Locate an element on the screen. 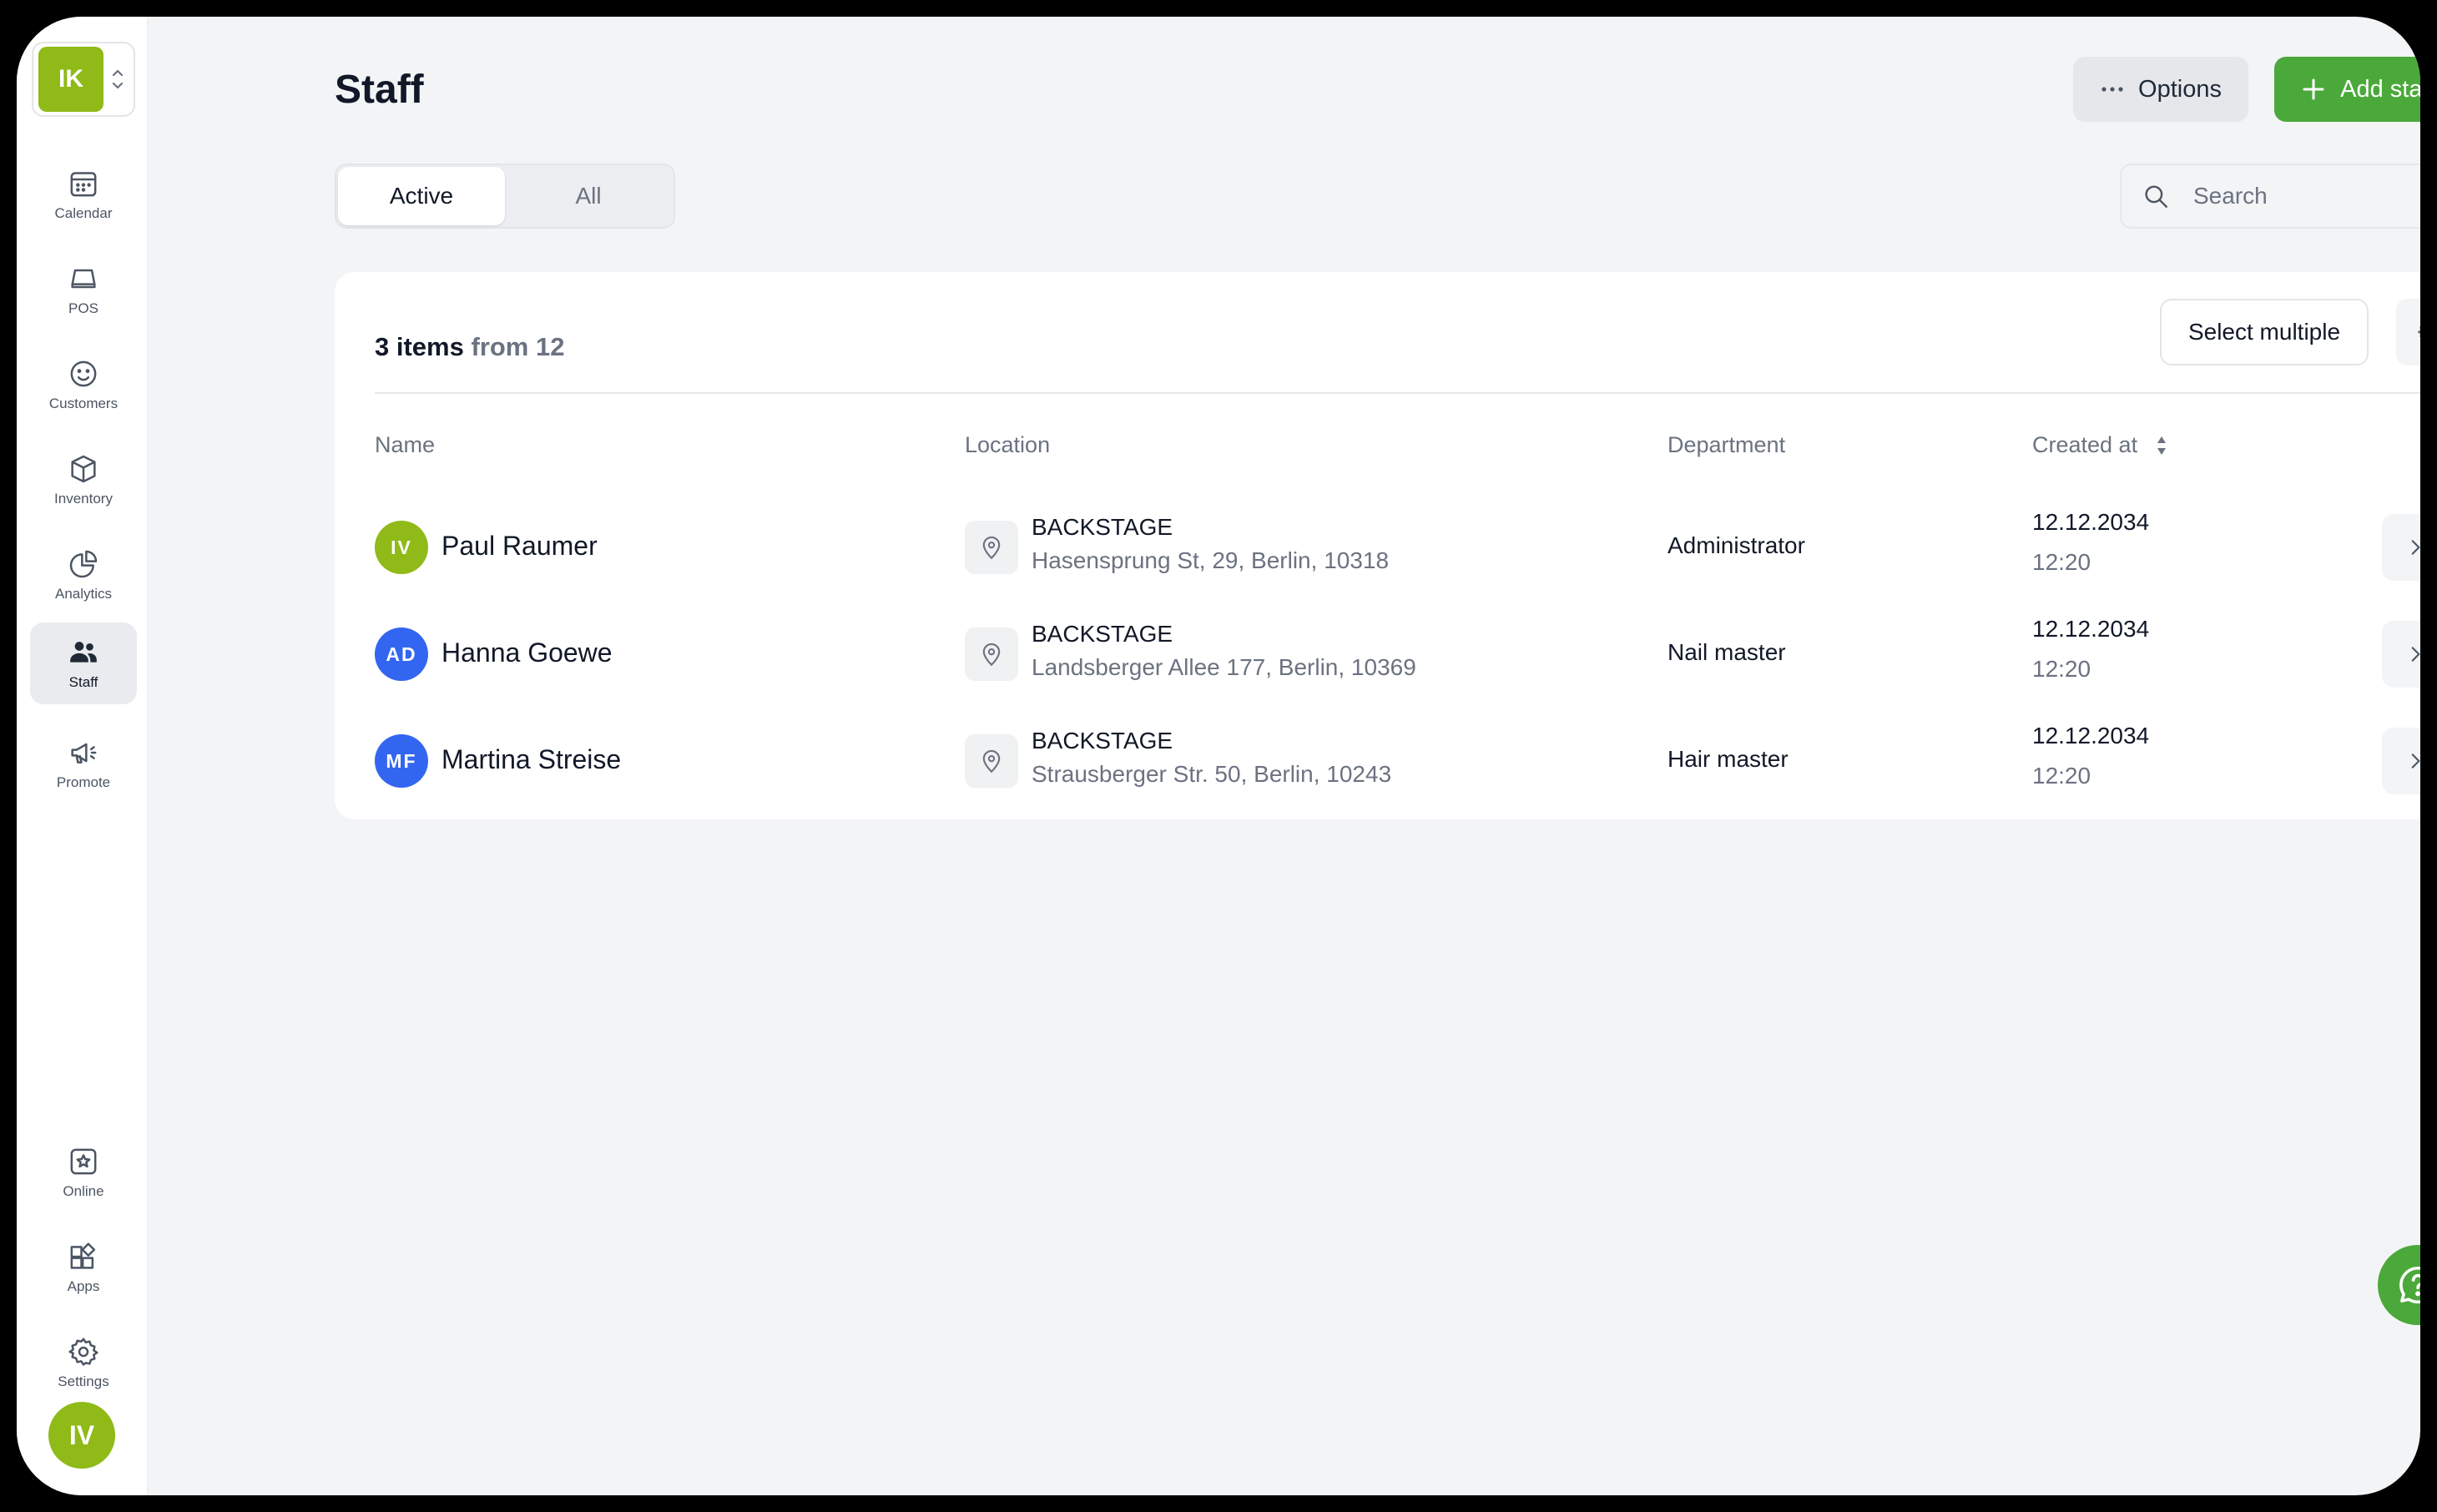 The image size is (2437, 1512). sidebar-item-inventory: Inventory is located at coordinates (83, 480).